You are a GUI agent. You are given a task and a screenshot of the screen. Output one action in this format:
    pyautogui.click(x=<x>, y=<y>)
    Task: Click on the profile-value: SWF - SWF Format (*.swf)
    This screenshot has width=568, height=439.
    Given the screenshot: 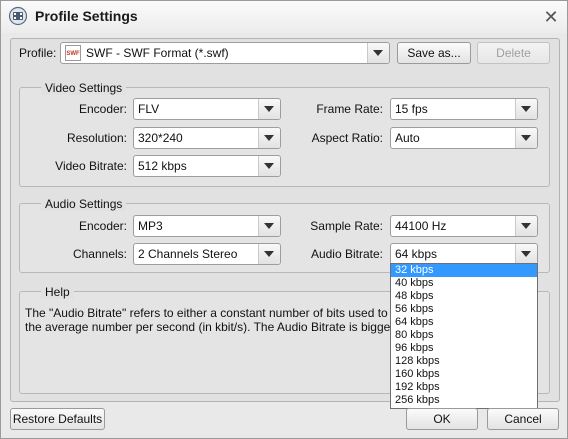 What is the action you would take?
    pyautogui.click(x=157, y=53)
    